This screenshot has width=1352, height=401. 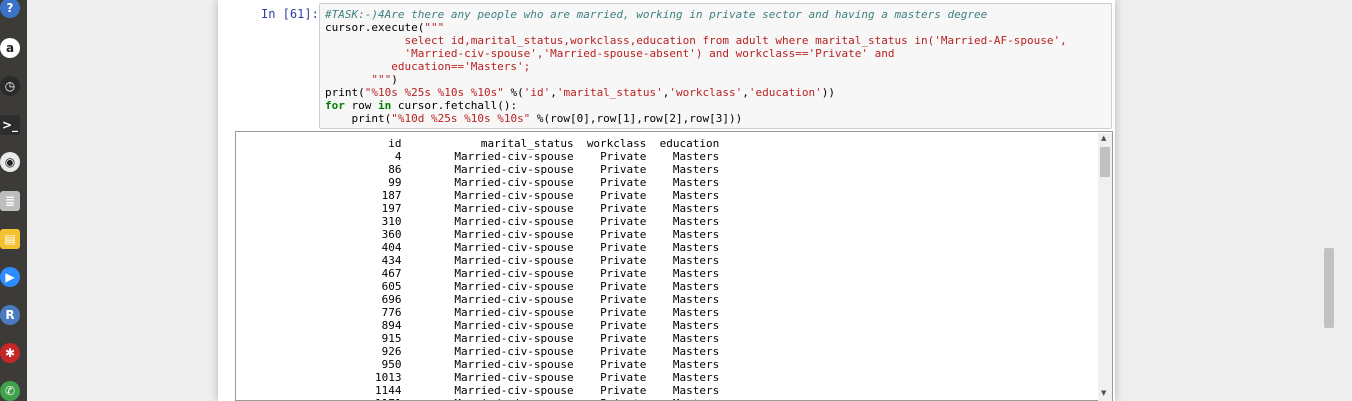 I want to click on page-scrollbar-thumb, so click(x=1329, y=288).